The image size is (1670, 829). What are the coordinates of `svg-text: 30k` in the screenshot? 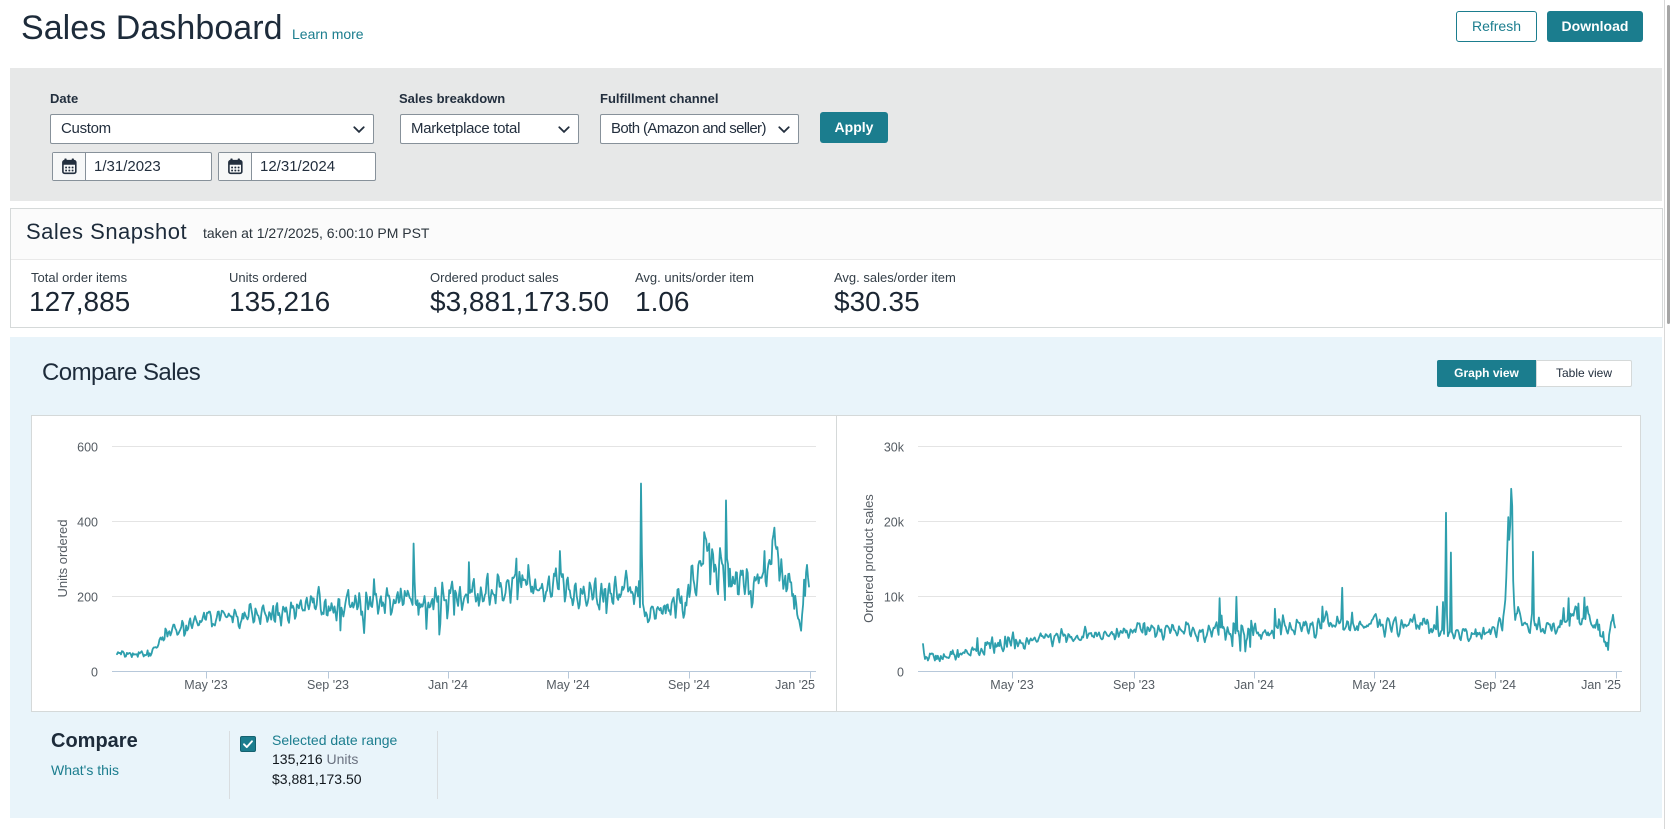 It's located at (894, 448).